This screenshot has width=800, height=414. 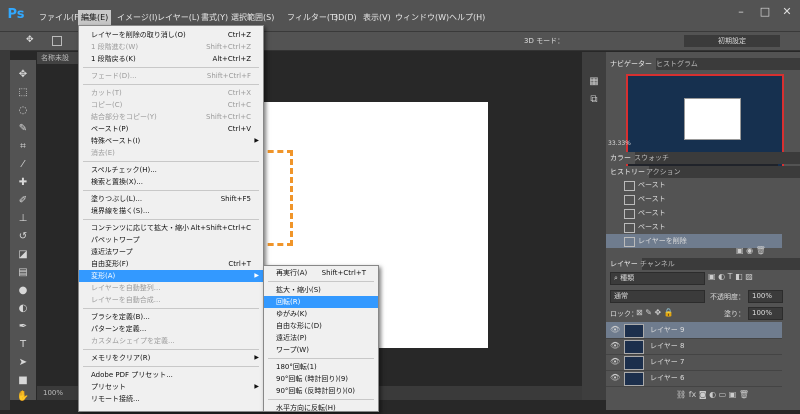 I want to click on menu-view: 表示(V), so click(x=377, y=18).